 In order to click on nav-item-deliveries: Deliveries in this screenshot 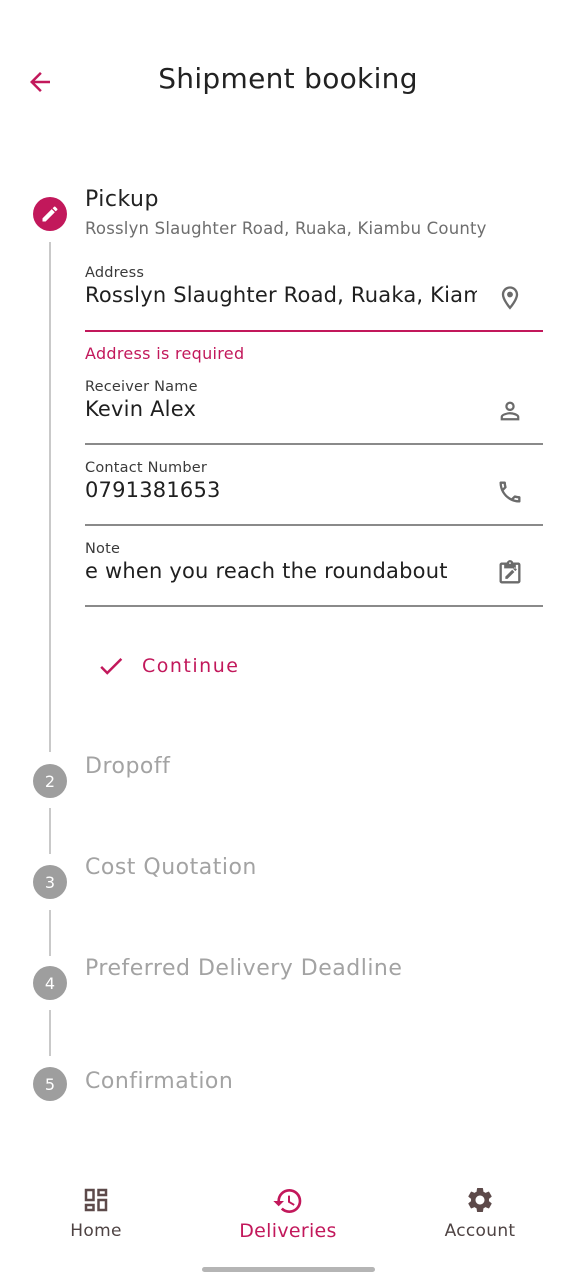, I will do `click(288, 1213)`.